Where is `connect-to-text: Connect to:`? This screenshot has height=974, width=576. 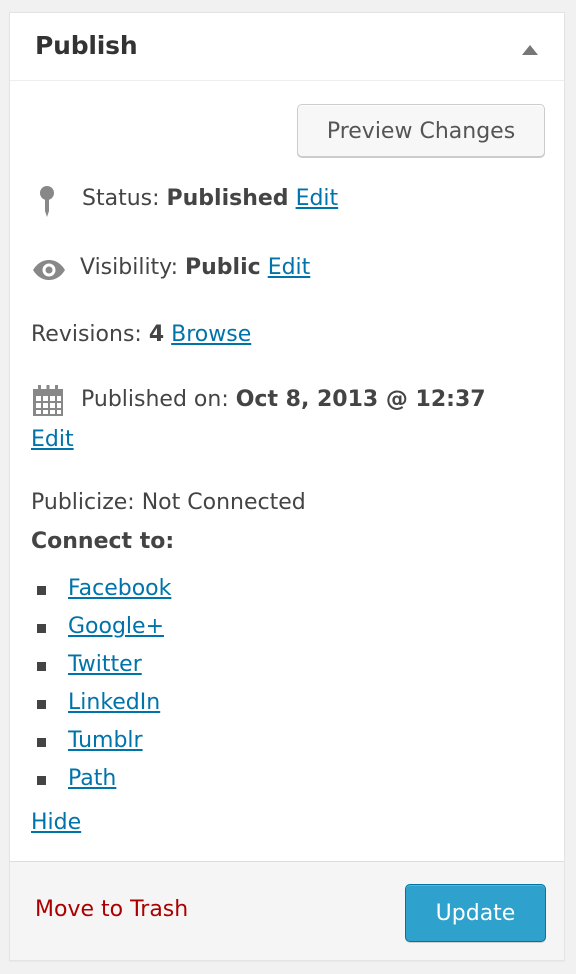 connect-to-text: Connect to: is located at coordinates (103, 541).